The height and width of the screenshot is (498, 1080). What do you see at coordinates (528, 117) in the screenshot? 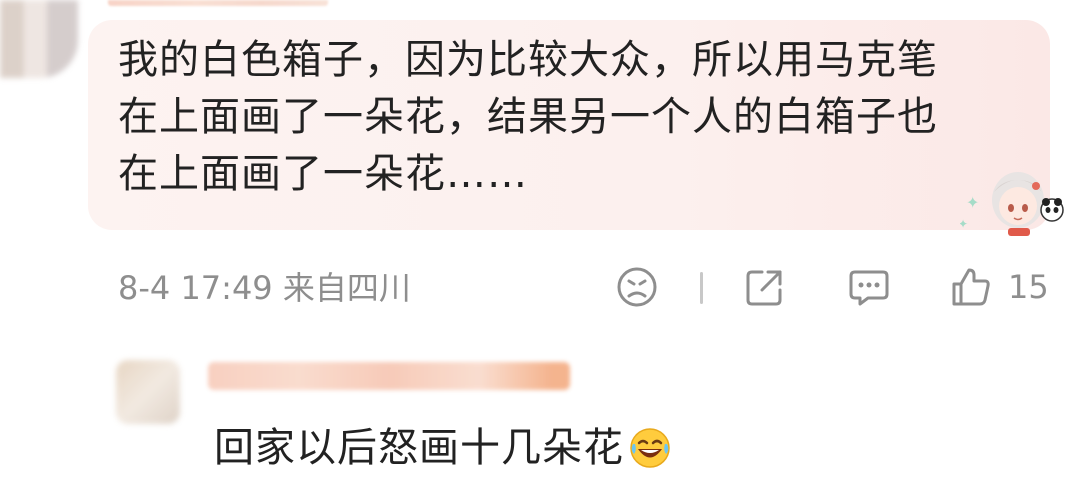
I see `comment-line: 在上面画了一朵花，结果另一个人的白箱子也` at bounding box center [528, 117].